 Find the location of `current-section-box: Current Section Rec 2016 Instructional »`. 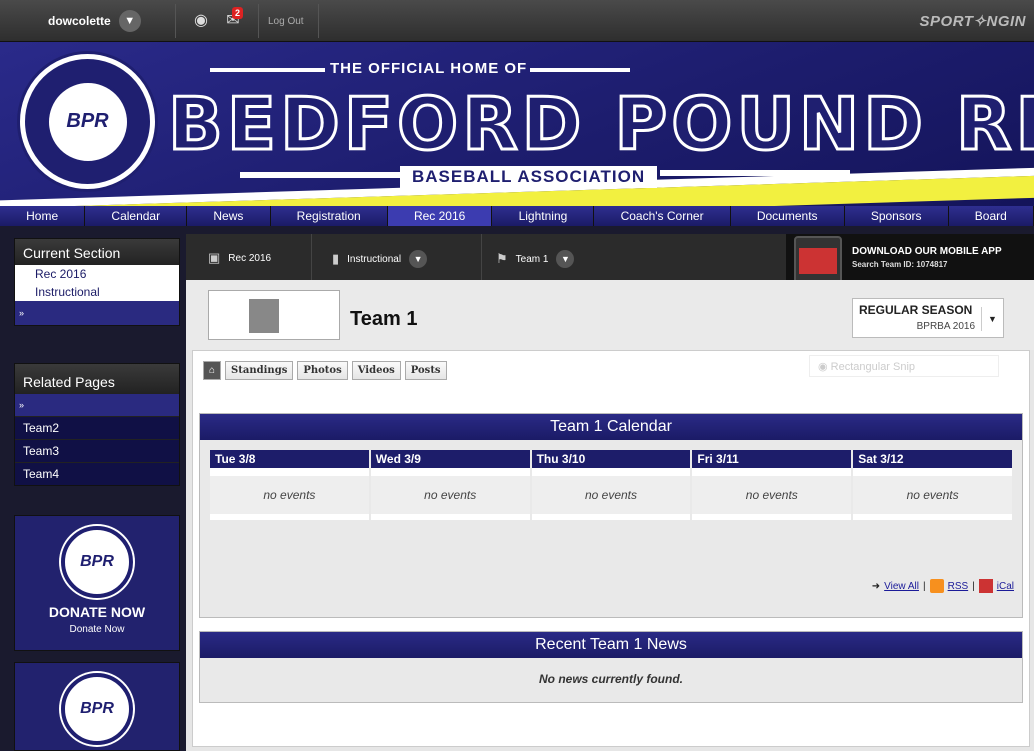

current-section-box: Current Section Rec 2016 Instructional » is located at coordinates (97, 282).